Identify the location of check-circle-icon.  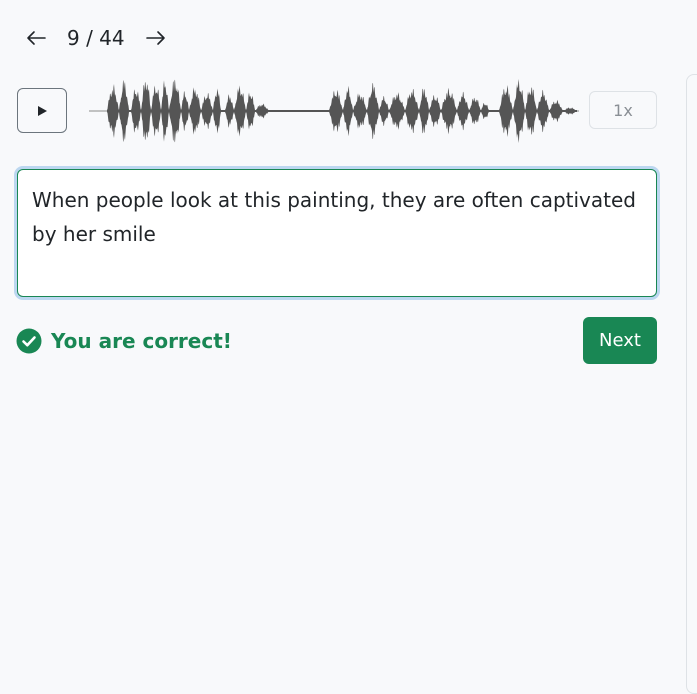
(29, 341).